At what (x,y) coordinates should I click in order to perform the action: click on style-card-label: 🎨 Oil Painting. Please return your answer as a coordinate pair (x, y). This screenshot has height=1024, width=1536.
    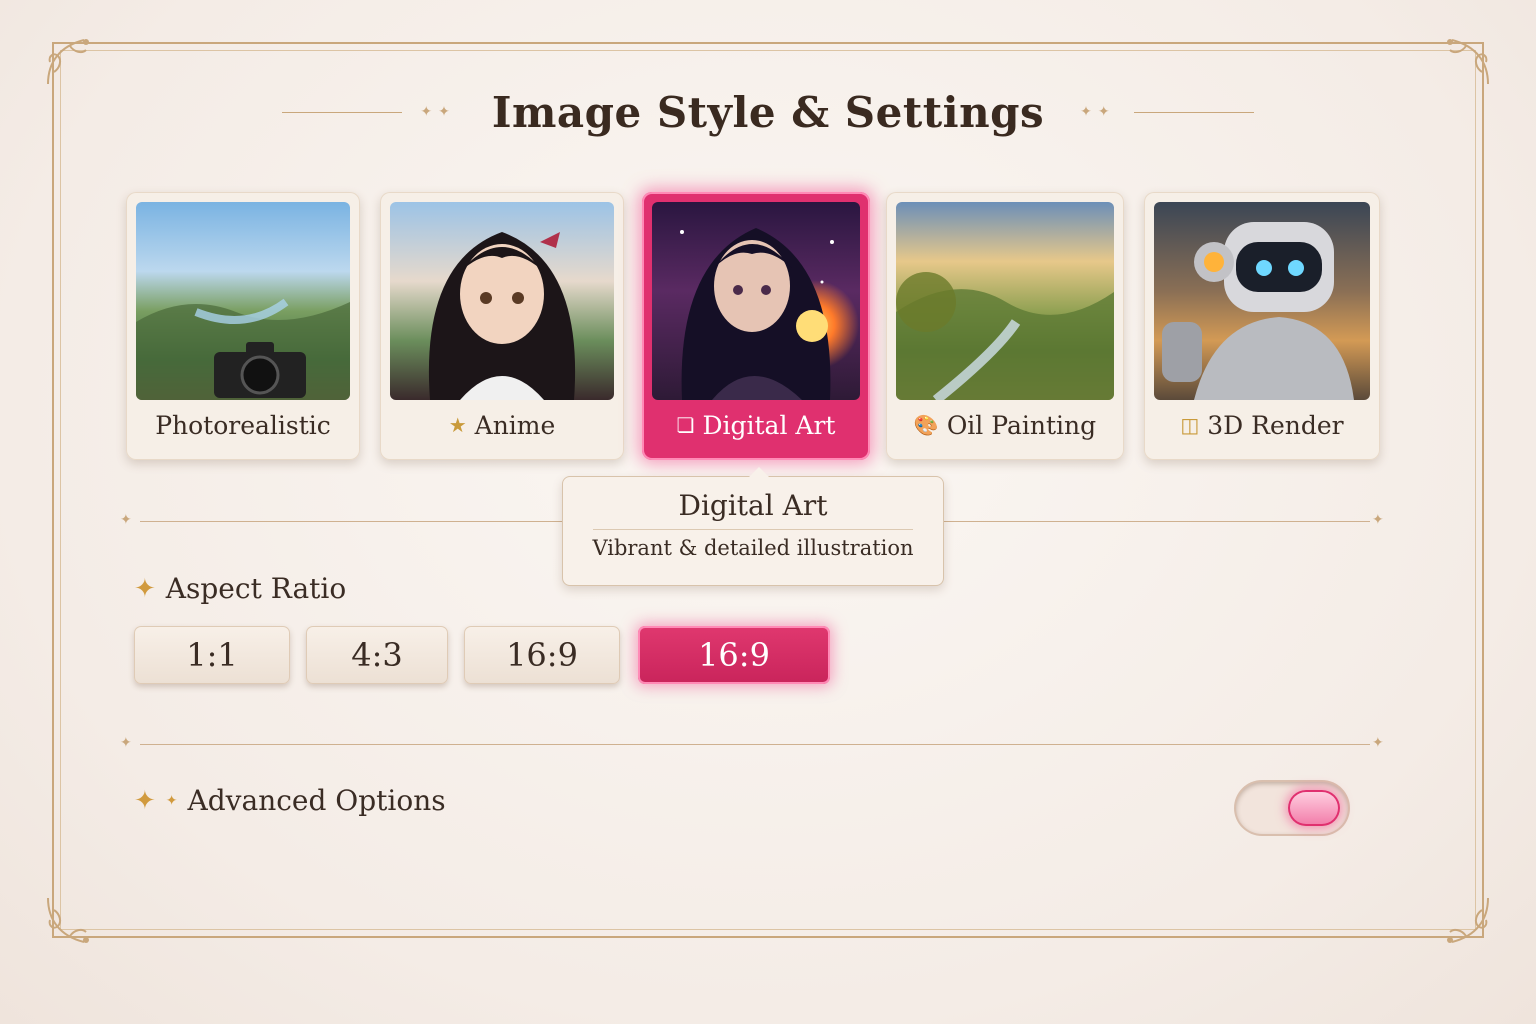
    Looking at the image, I should click on (1005, 425).